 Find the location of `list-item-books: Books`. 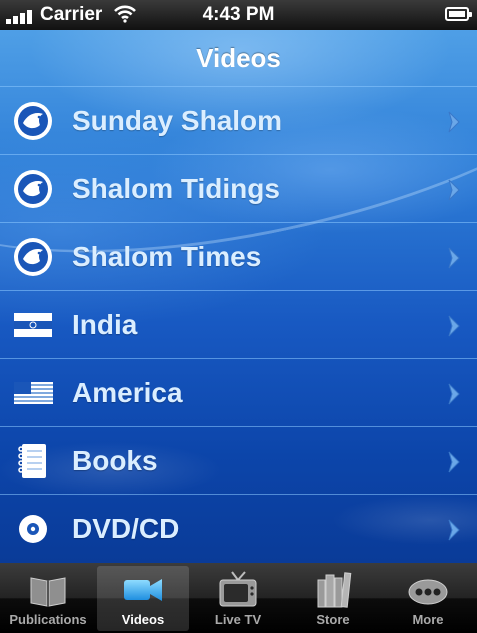

list-item-books: Books is located at coordinates (238, 460).